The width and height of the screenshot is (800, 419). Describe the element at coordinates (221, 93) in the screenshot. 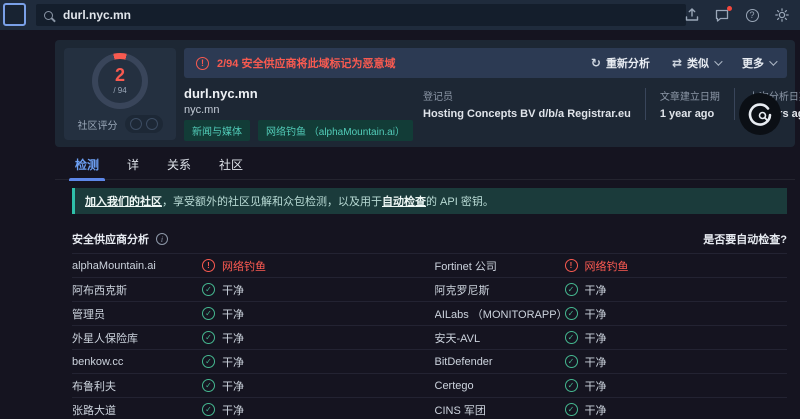

I see `domain-name: durl.nyc.mn` at that location.